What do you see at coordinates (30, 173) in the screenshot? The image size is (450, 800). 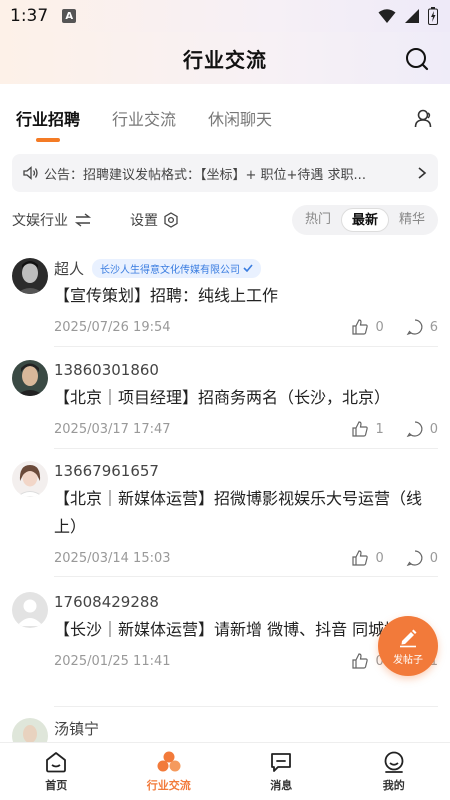 I see `speaker-icon` at bounding box center [30, 173].